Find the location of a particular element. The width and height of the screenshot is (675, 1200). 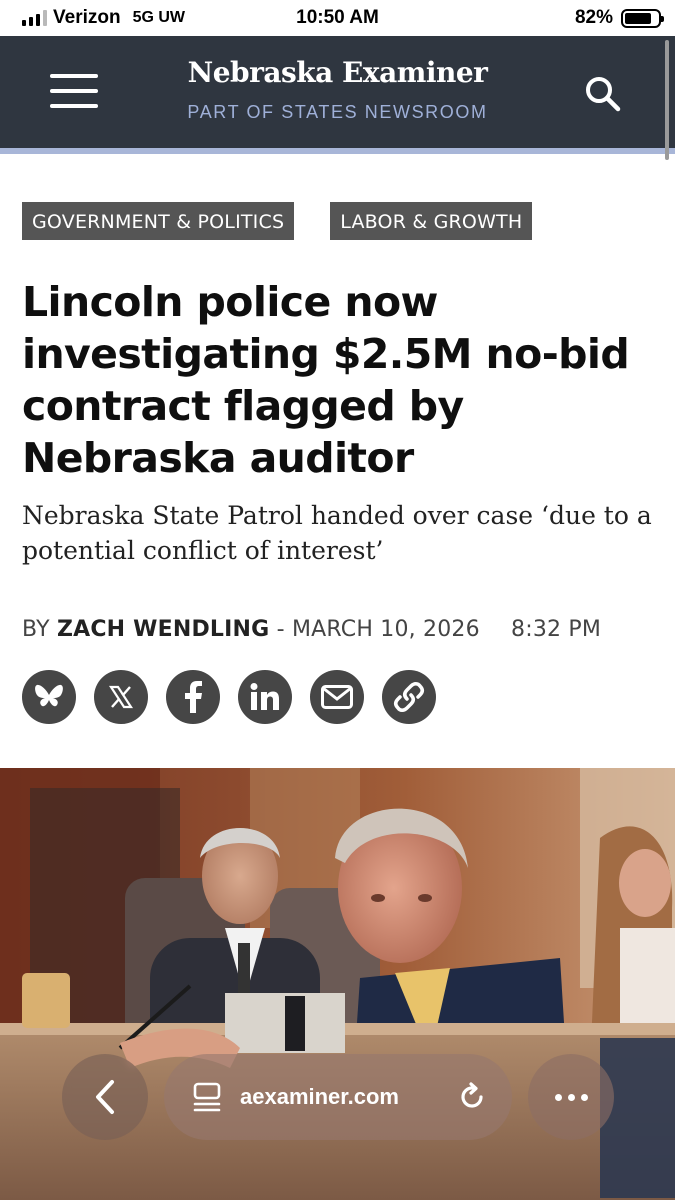

facebook-icon is located at coordinates (193, 697).